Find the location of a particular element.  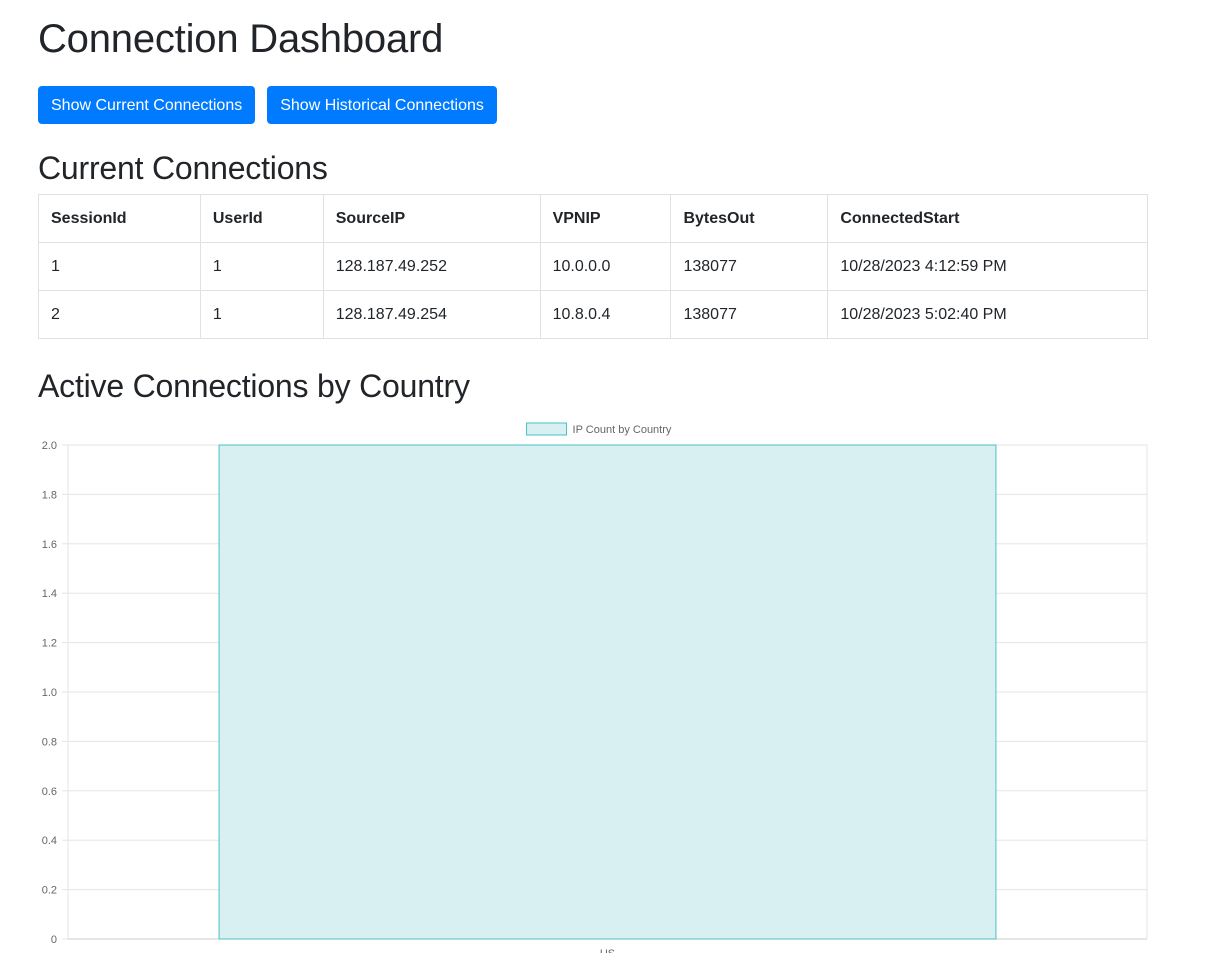

y-tick-label: 0.6 is located at coordinates (49, 792).